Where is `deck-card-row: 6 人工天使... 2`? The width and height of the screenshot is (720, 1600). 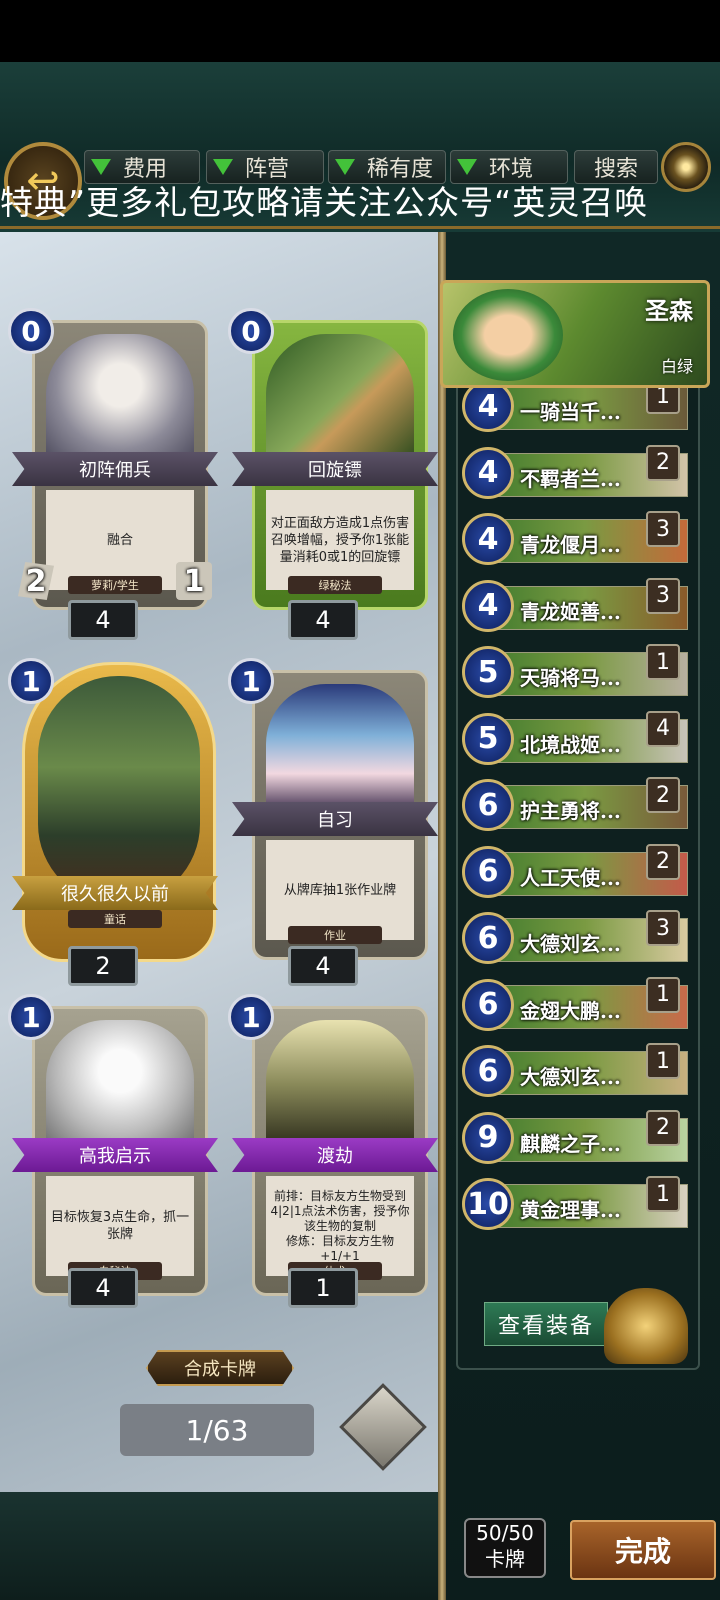
deck-card-row: 6 人工天使... 2 is located at coordinates (575, 871).